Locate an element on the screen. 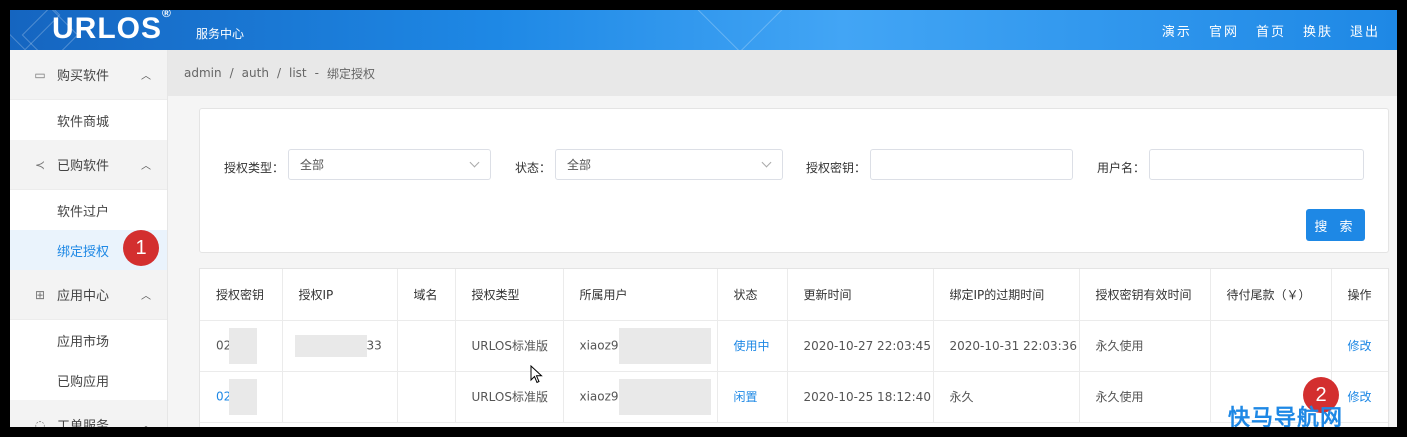 Image resolution: width=1407 pixels, height=437 pixels. search-button: 搜 索 is located at coordinates (1335, 225).